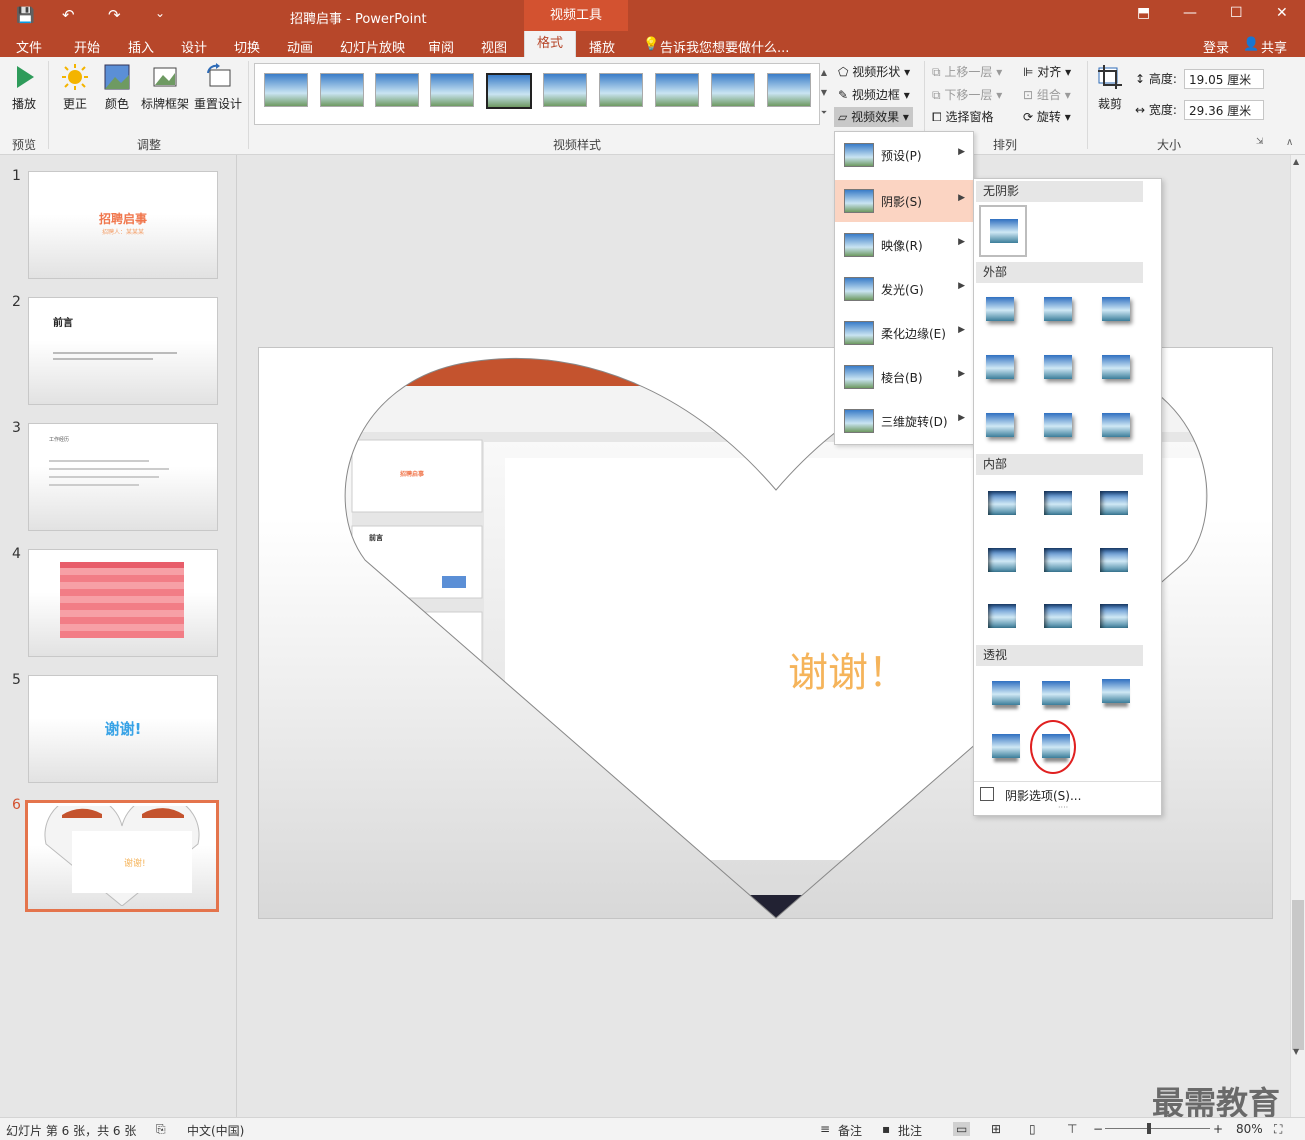  What do you see at coordinates (904, 377) in the screenshot?
I see `menu-item-bevel: 棱台(B) ▶` at bounding box center [904, 377].